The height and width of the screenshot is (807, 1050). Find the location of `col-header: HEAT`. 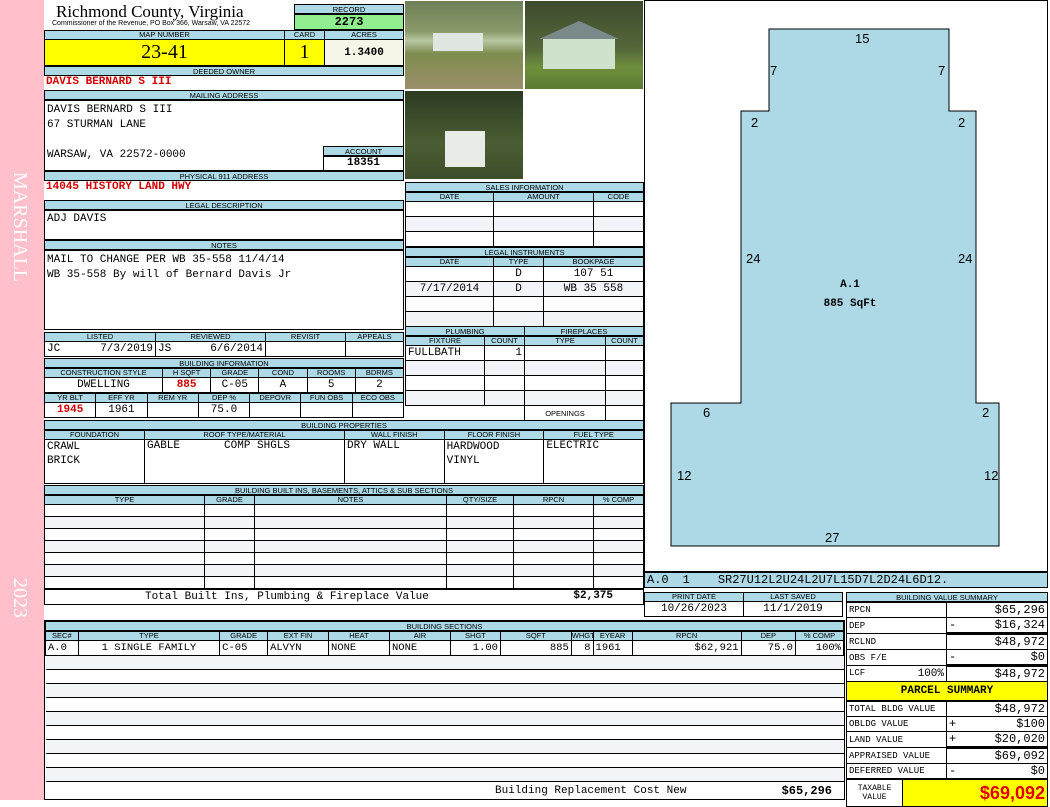

col-header: HEAT is located at coordinates (359, 636).